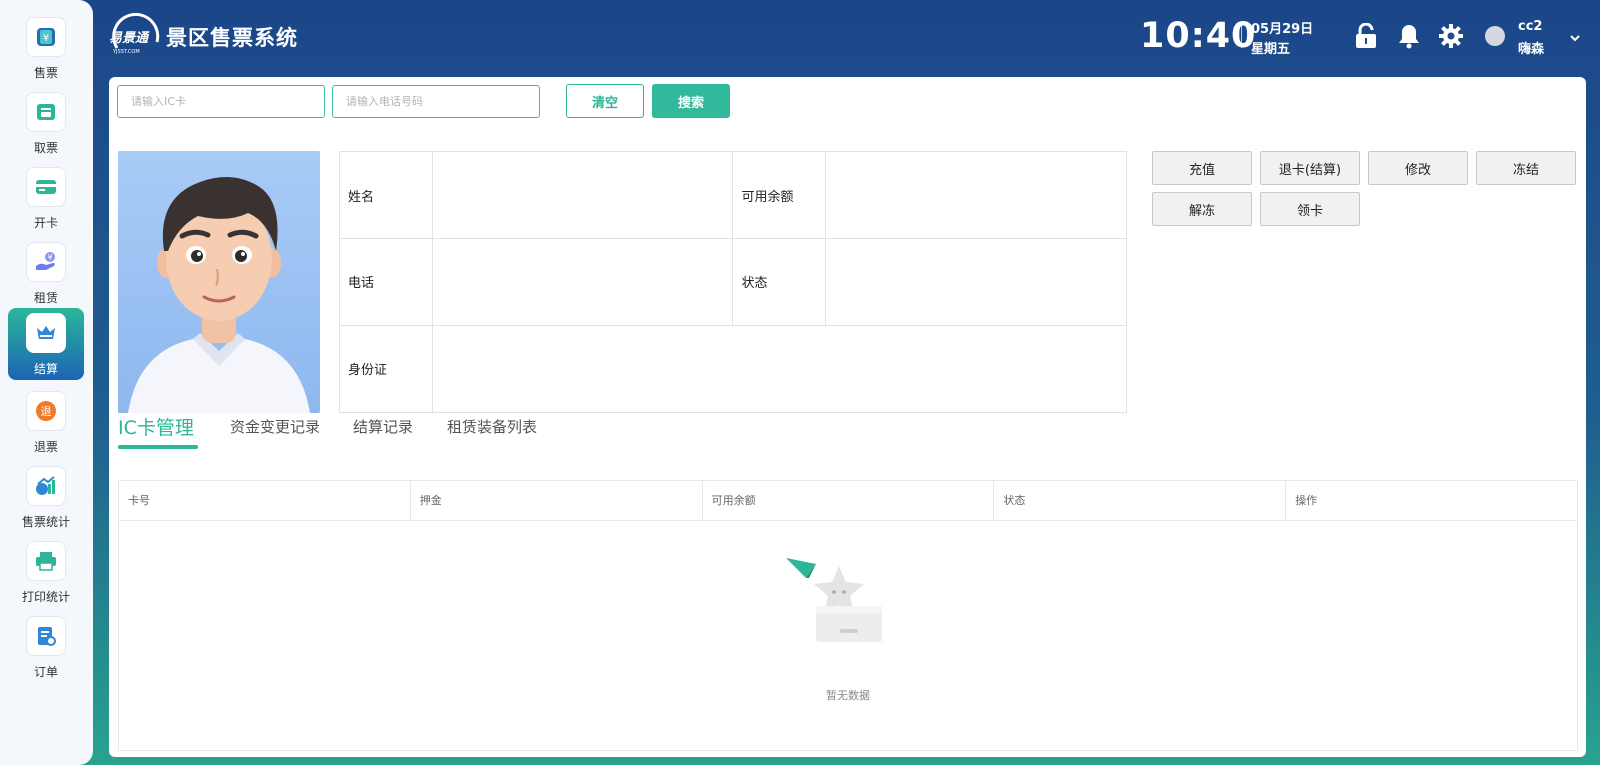 This screenshot has width=1600, height=765. What do you see at coordinates (383, 426) in the screenshot?
I see `tab-settlement-records: 结算记录` at bounding box center [383, 426].